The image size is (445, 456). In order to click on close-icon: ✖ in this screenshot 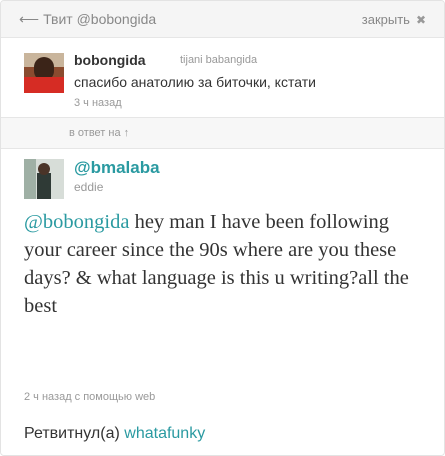, I will do `click(420, 20)`.